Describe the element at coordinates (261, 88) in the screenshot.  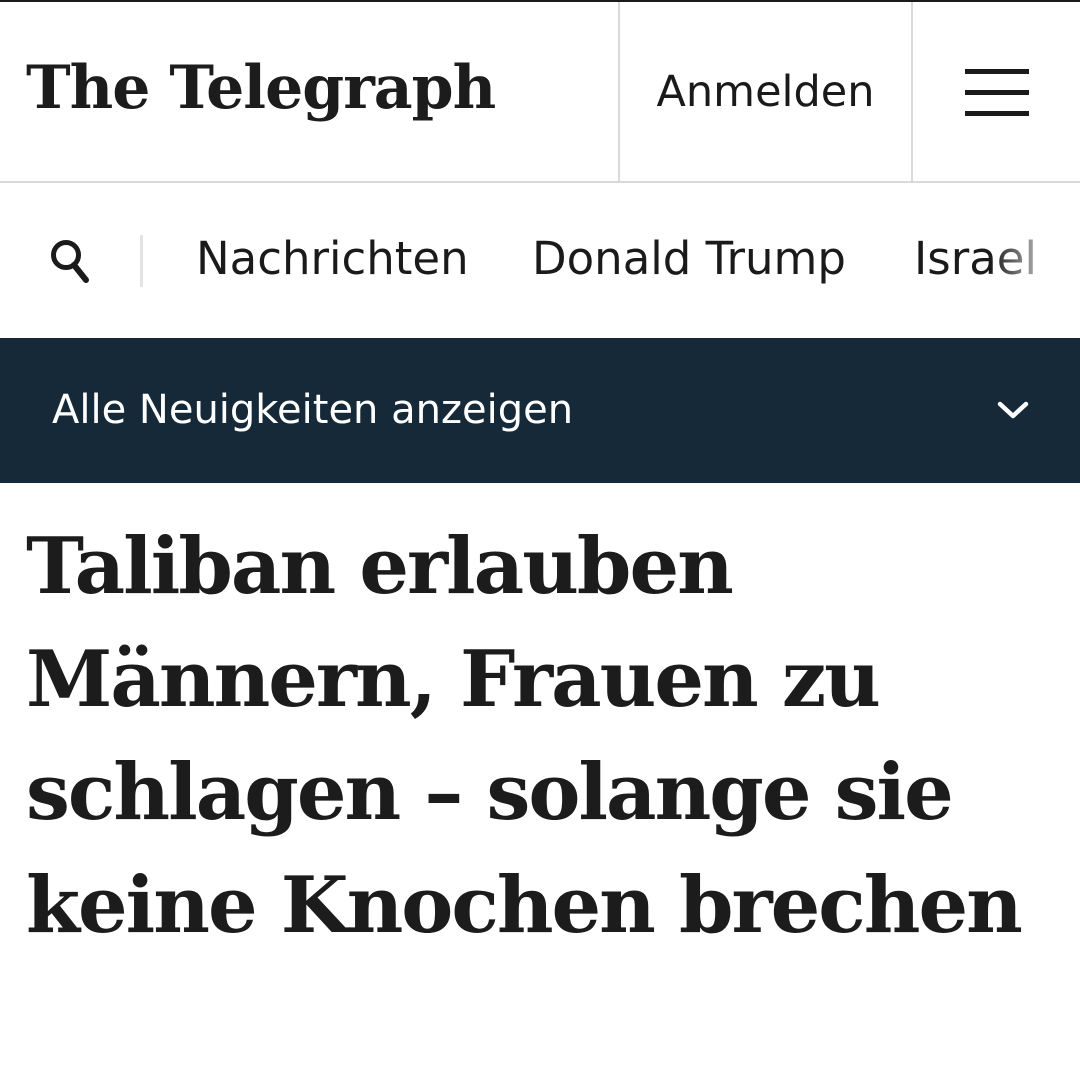
I see `telegraph-logo: The Telegraph` at that location.